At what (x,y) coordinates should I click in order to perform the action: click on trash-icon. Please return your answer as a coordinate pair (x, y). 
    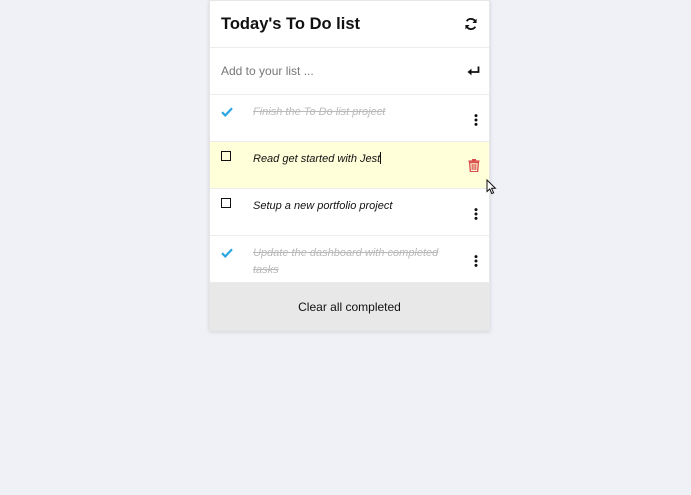
    Looking at the image, I should click on (474, 166).